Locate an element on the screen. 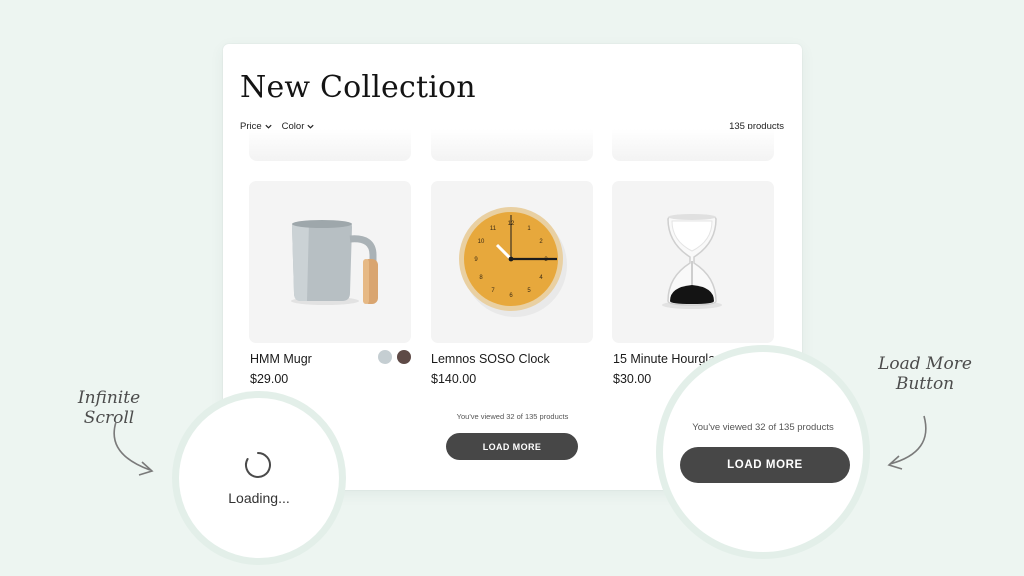 This screenshot has height=576, width=1024. product-name: 15 Minute Hourglass is located at coordinates (670, 359).